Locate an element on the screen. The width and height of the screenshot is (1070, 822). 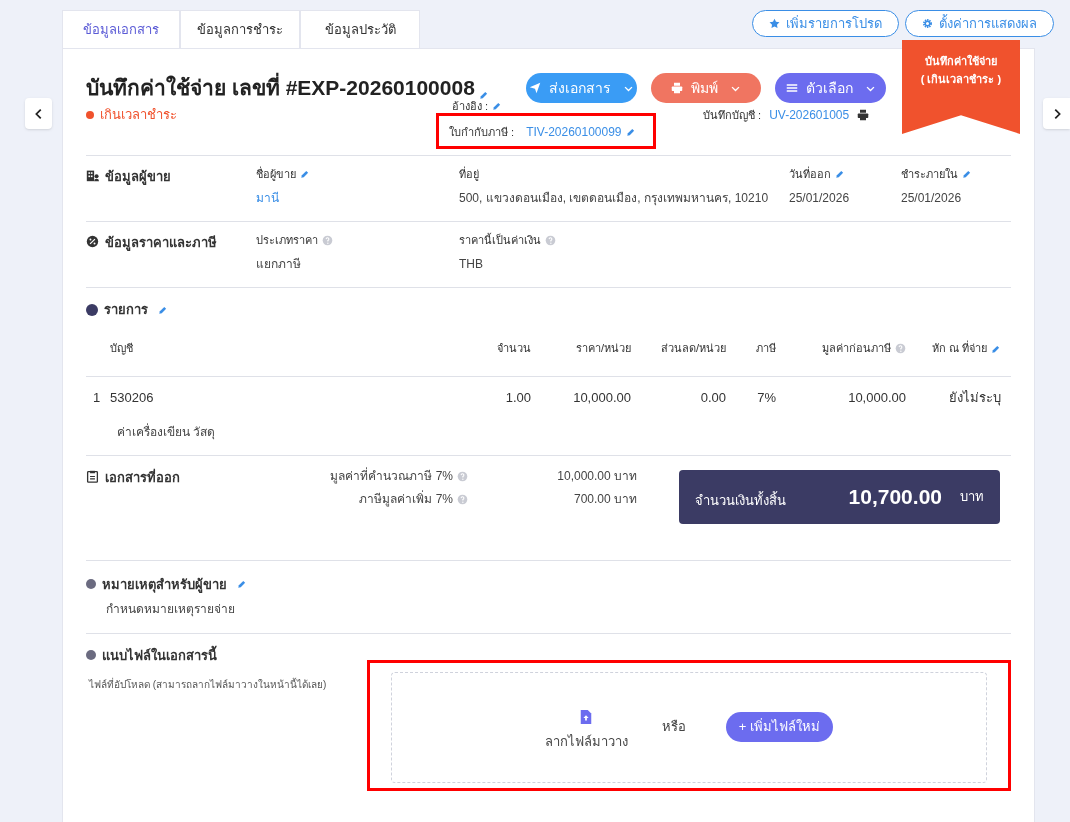
section-heading: แนบไฟล์ในเอกสารนี้ is located at coordinates (159, 655).